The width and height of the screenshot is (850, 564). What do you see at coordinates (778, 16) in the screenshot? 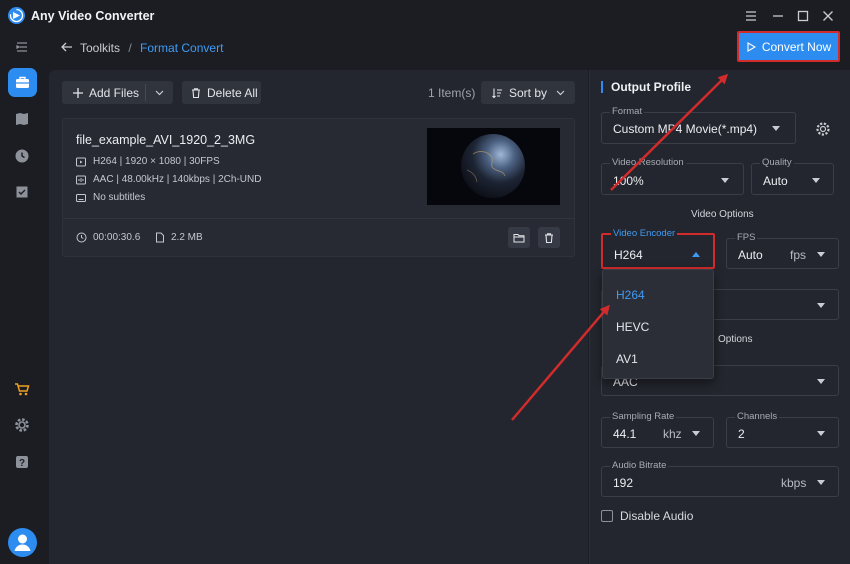
I see `minimize-button` at bounding box center [778, 16].